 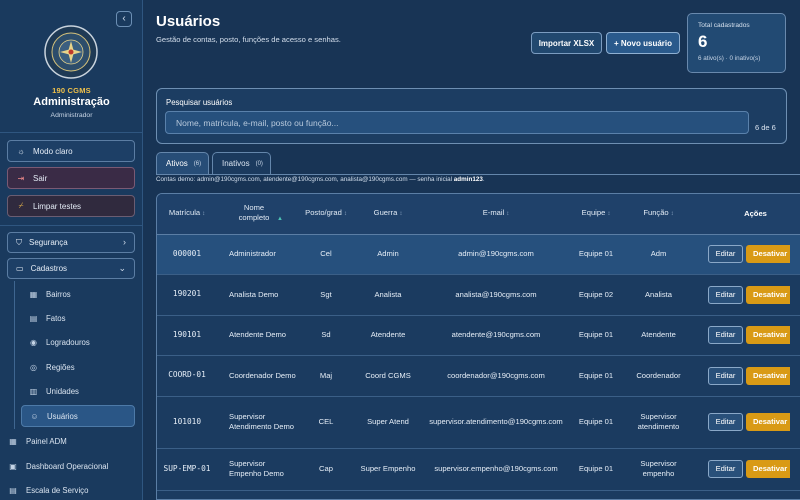 What do you see at coordinates (34, 416) in the screenshot?
I see `users-icon: ☺` at bounding box center [34, 416].